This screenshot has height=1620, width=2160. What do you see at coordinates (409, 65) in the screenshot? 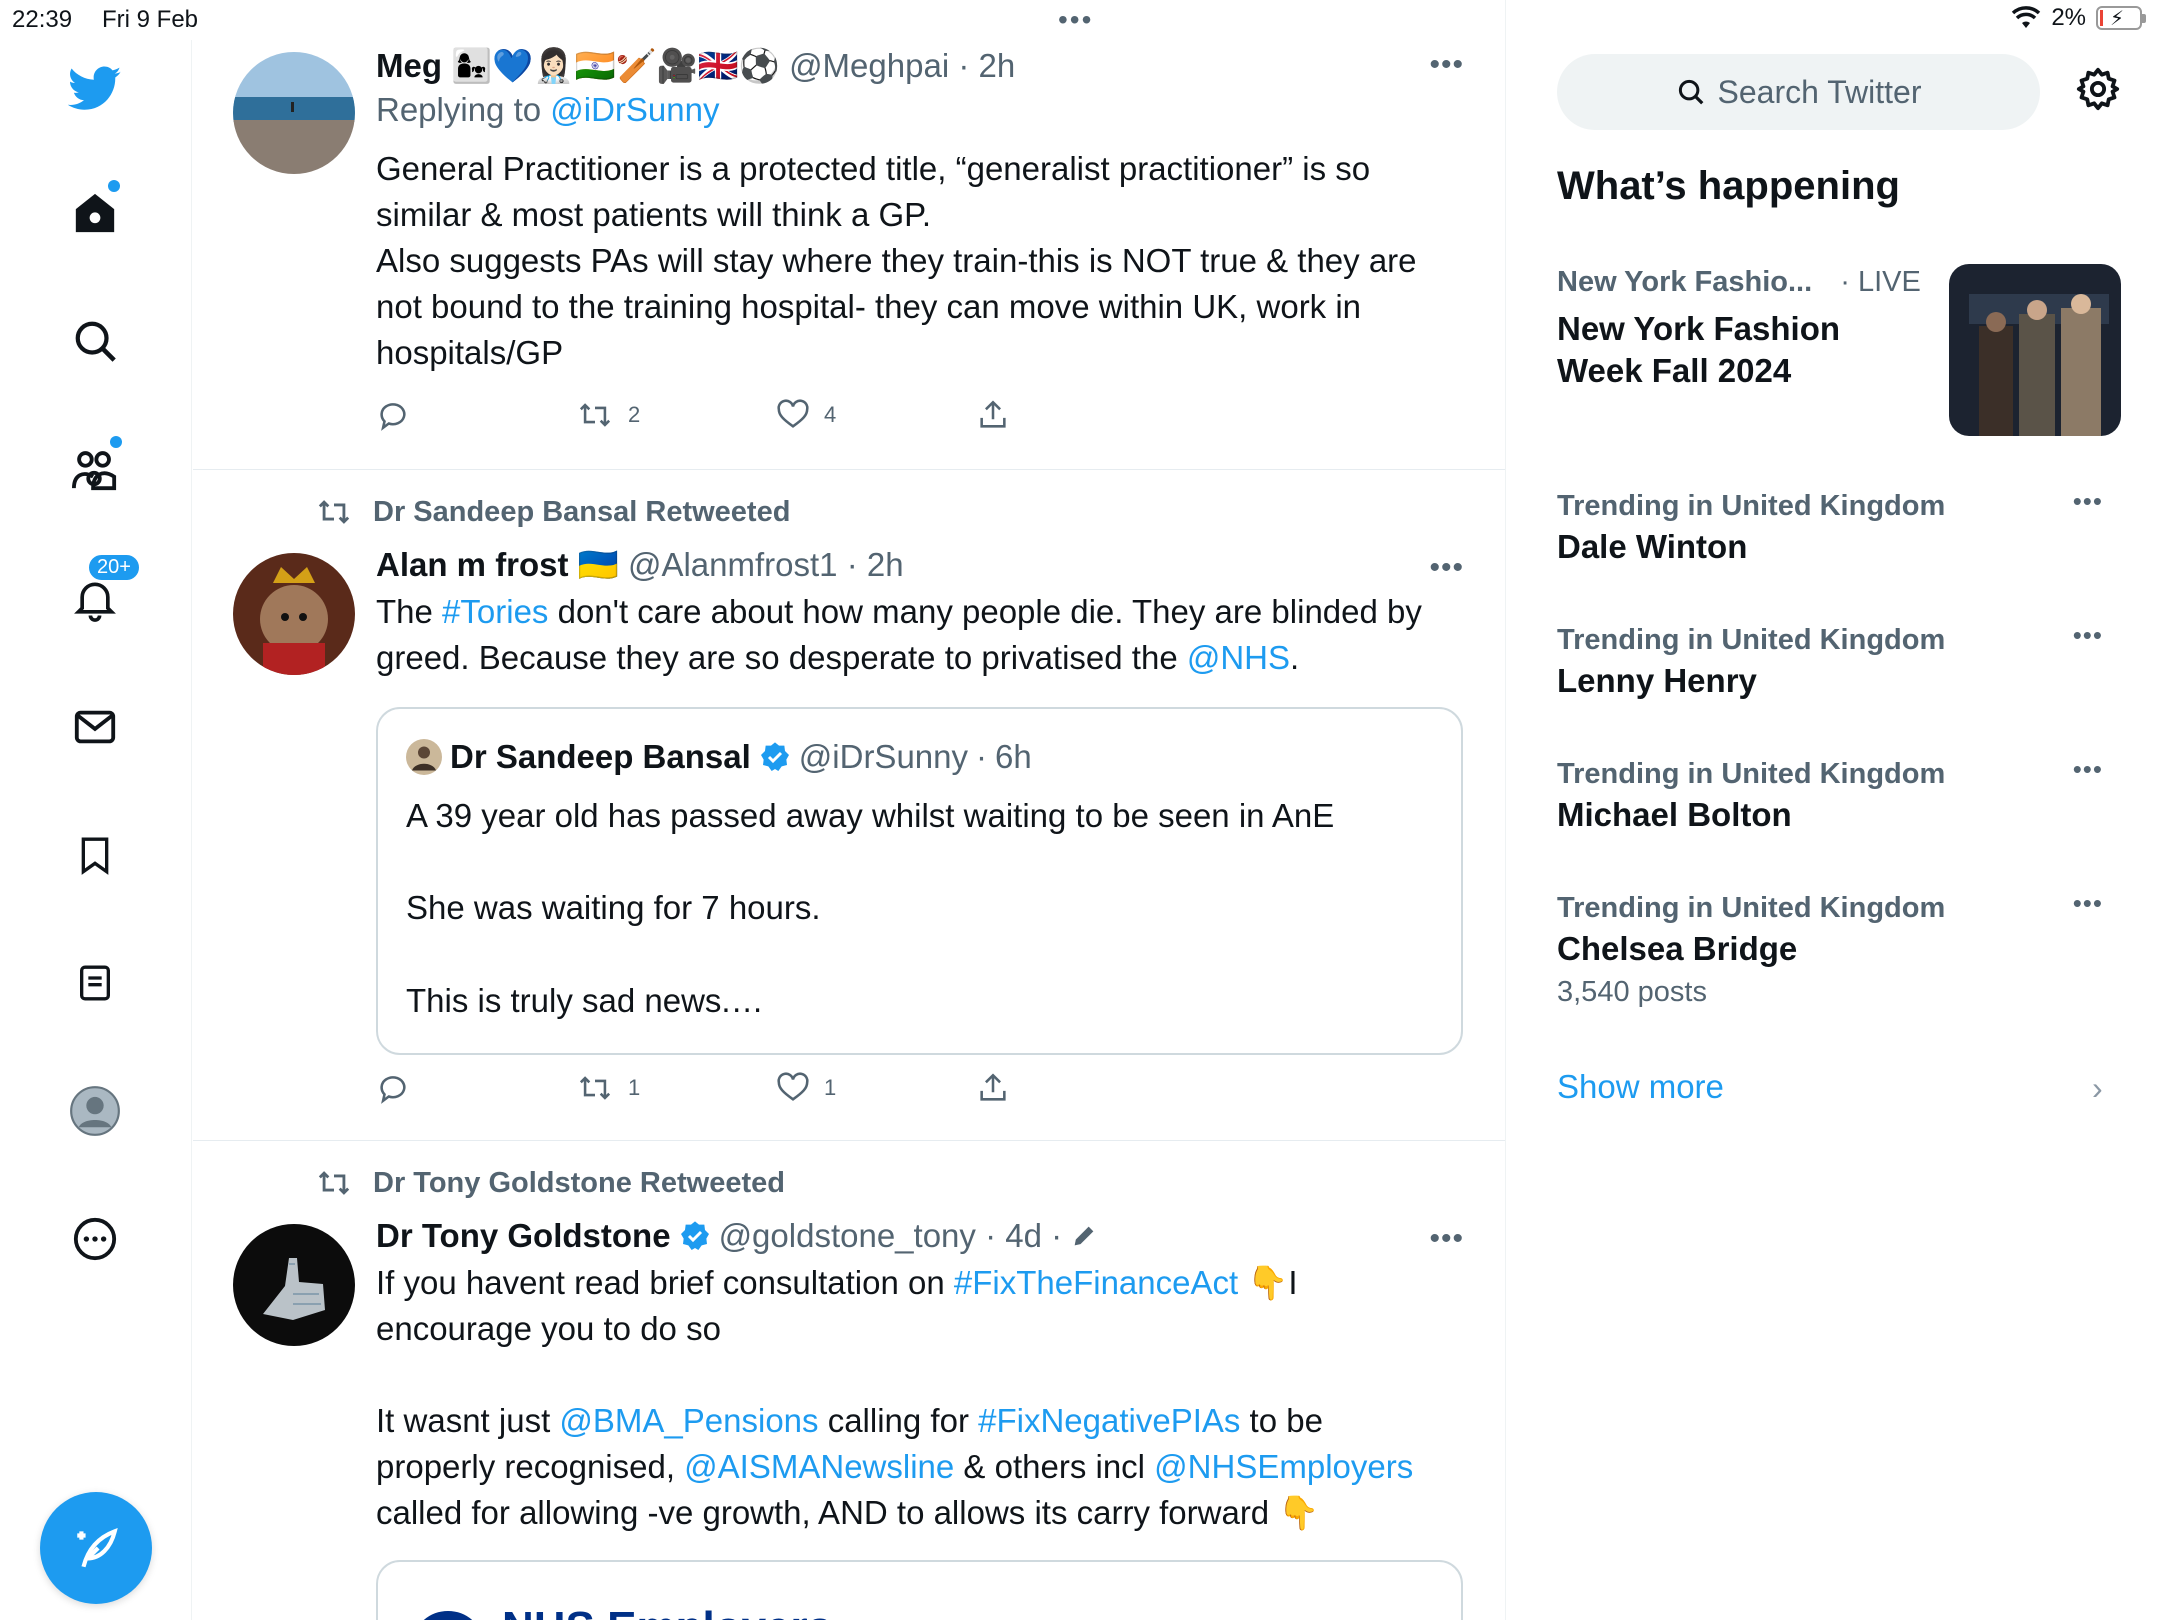
I see `author-name: Meg` at bounding box center [409, 65].